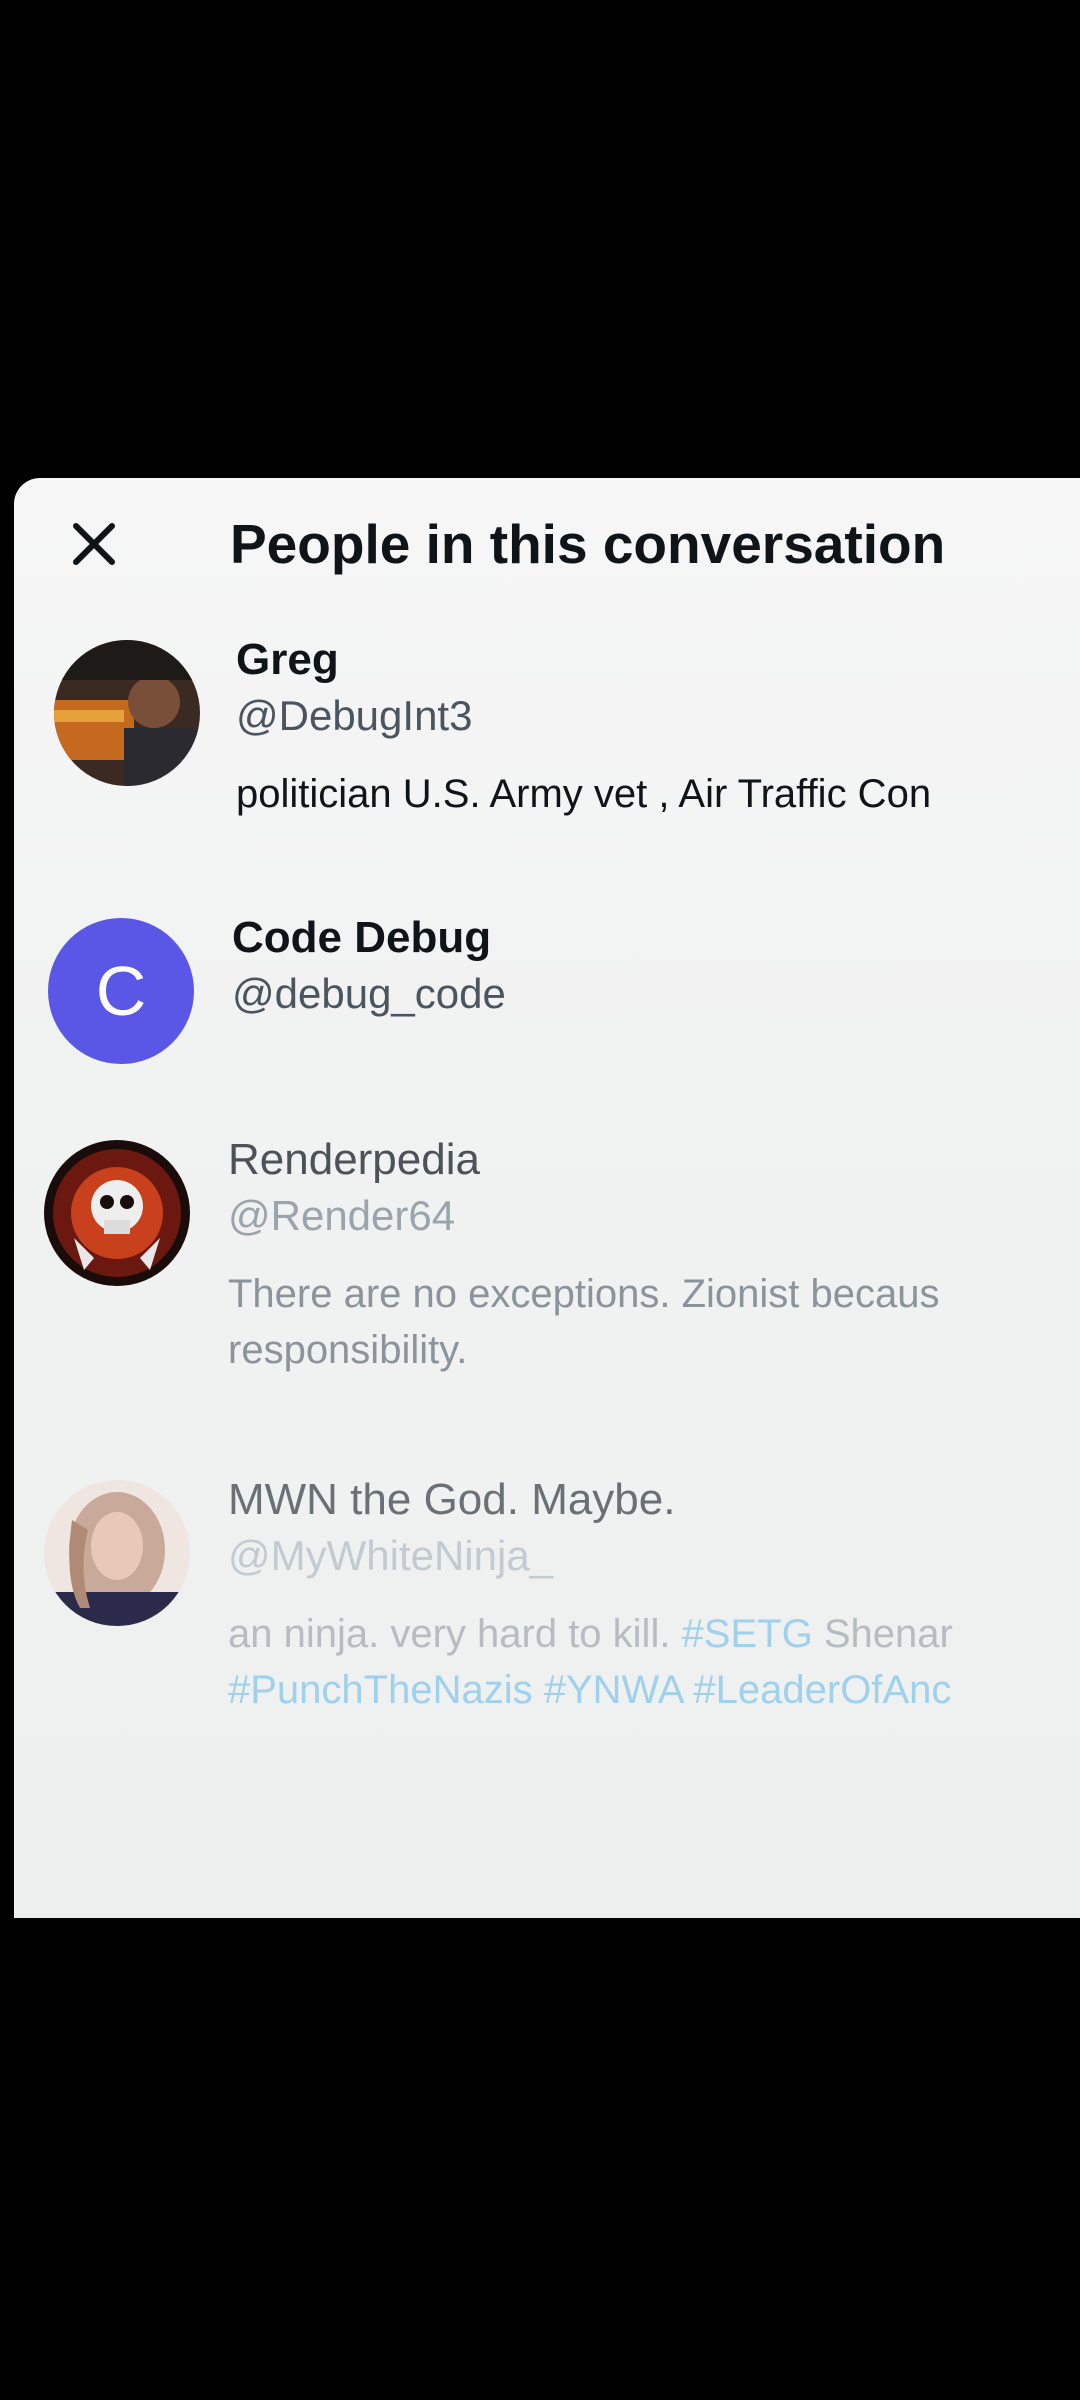 This screenshot has width=1080, height=2400. Describe the element at coordinates (287, 659) in the screenshot. I see `person-name: Greg` at that location.